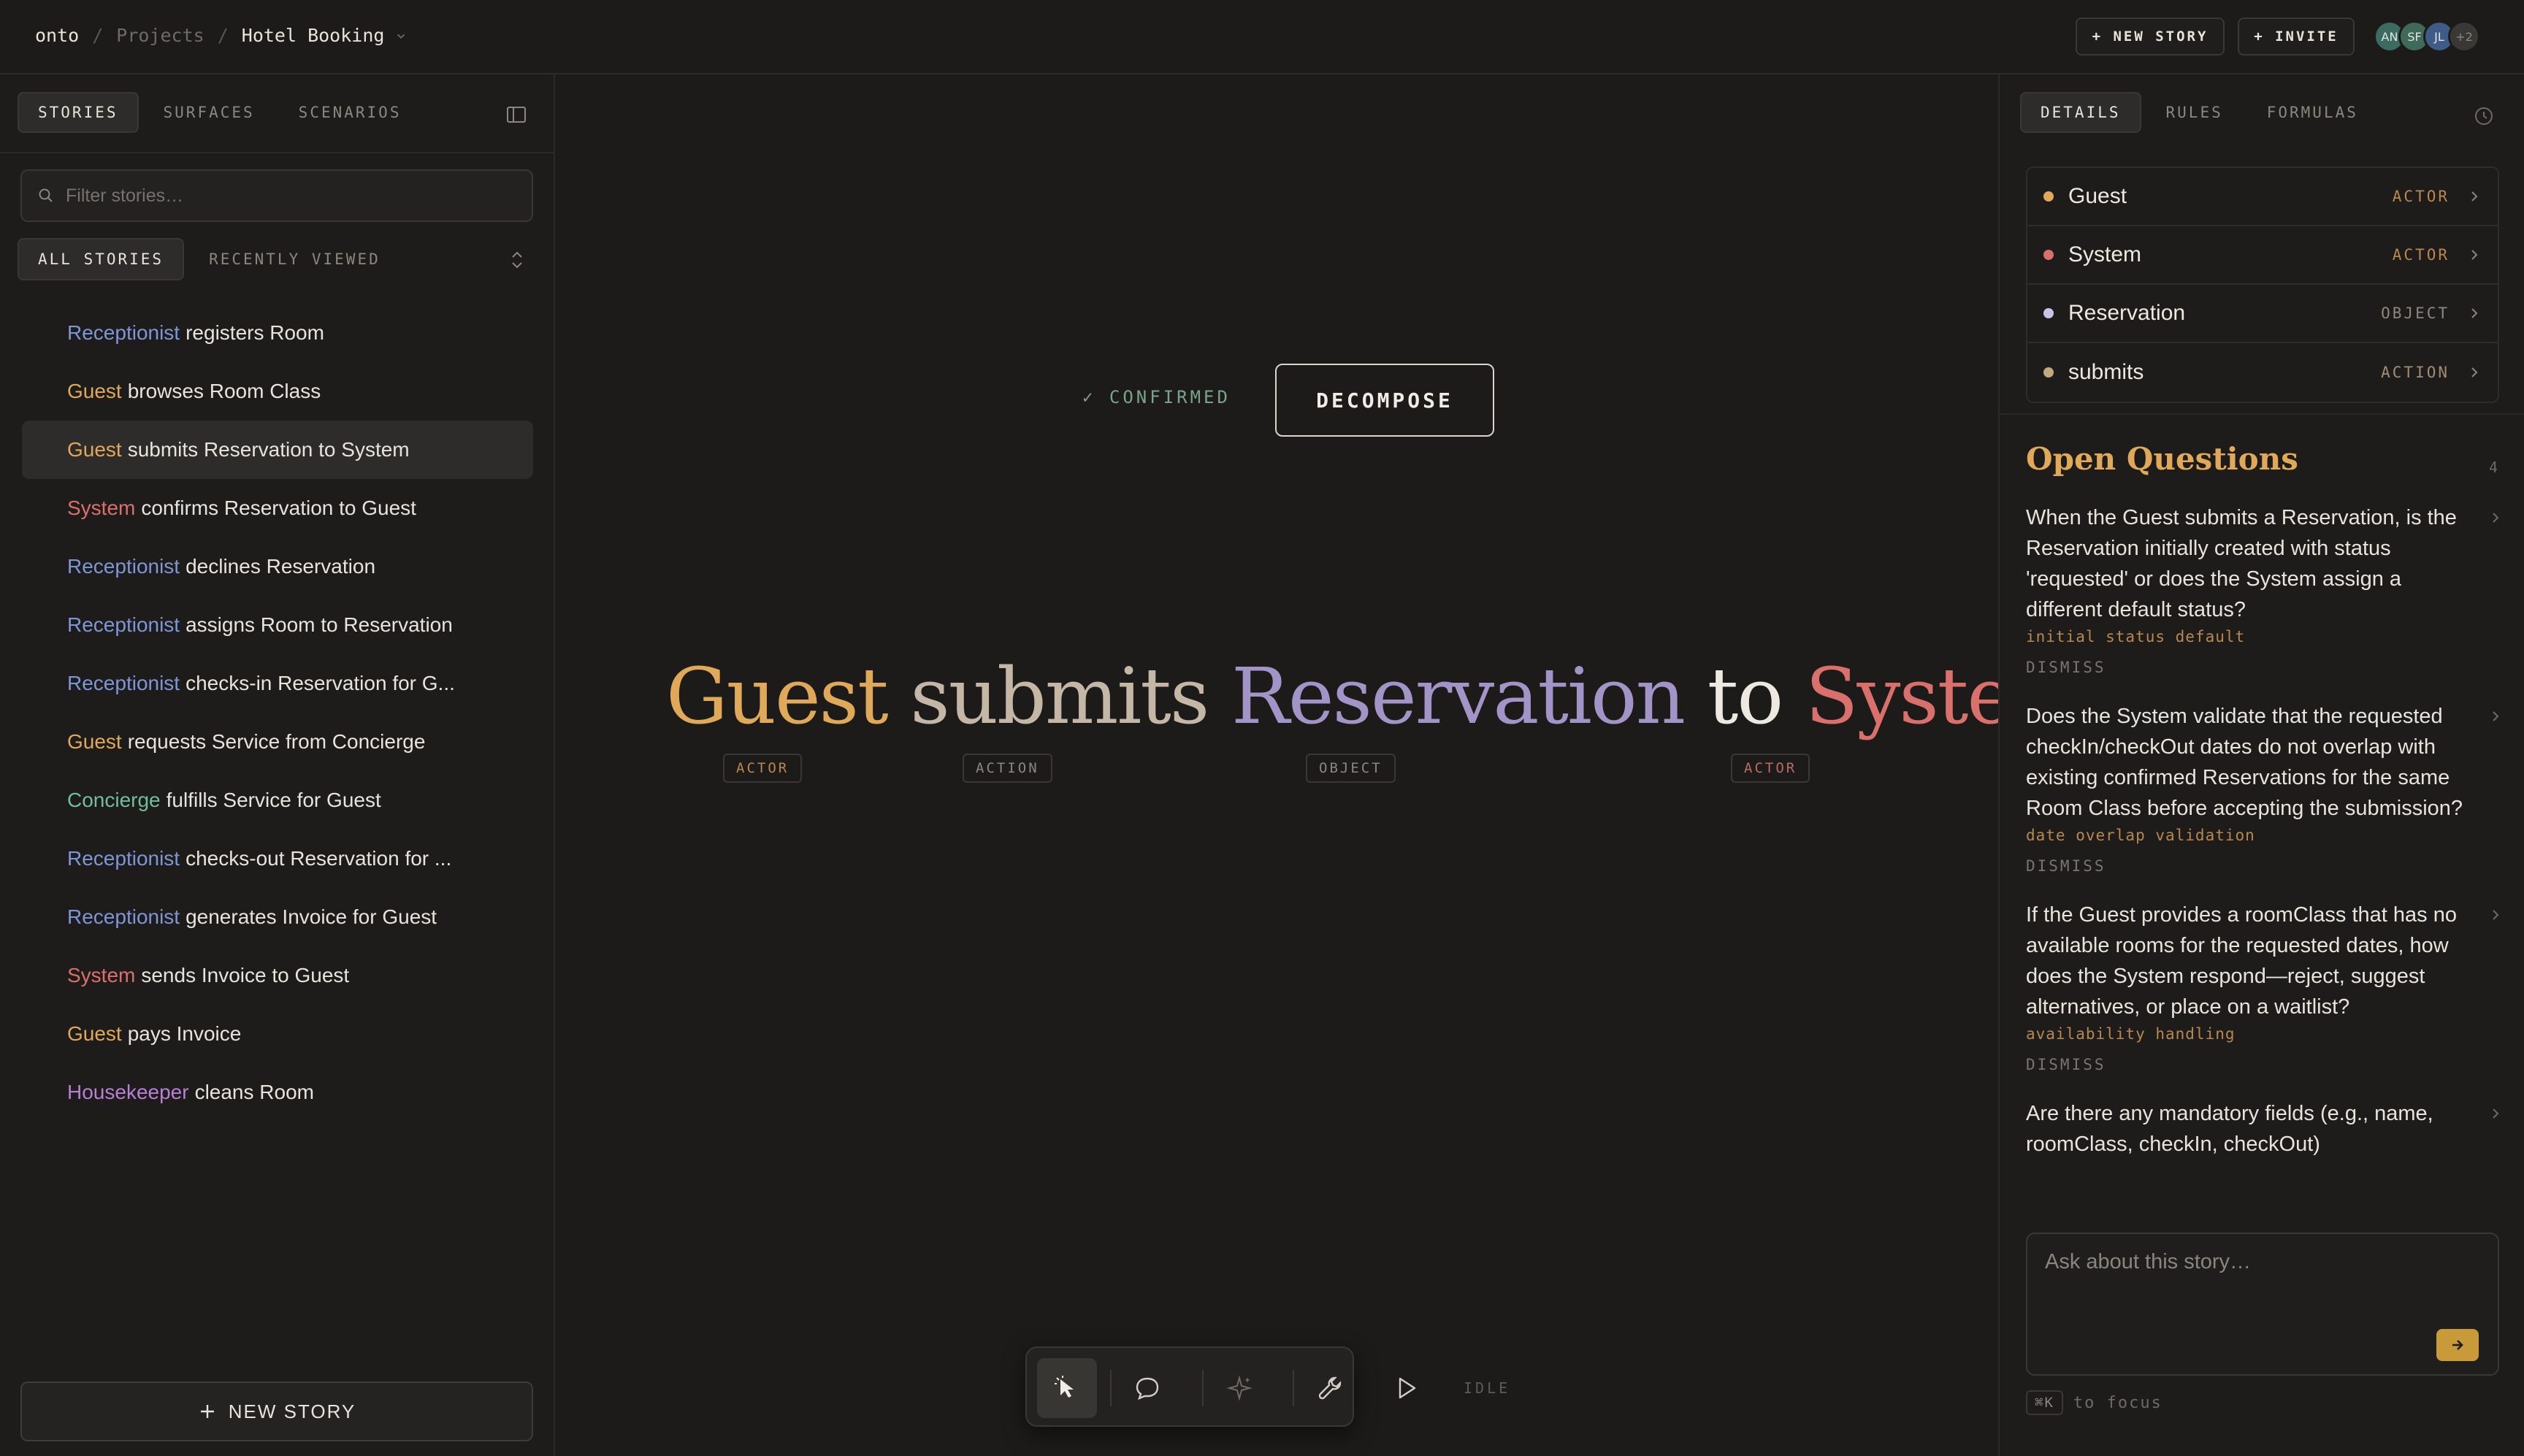 This screenshot has width=2524, height=1456. Describe the element at coordinates (2117, 1402) in the screenshot. I see `shortcut-hint-text: to focus` at that location.